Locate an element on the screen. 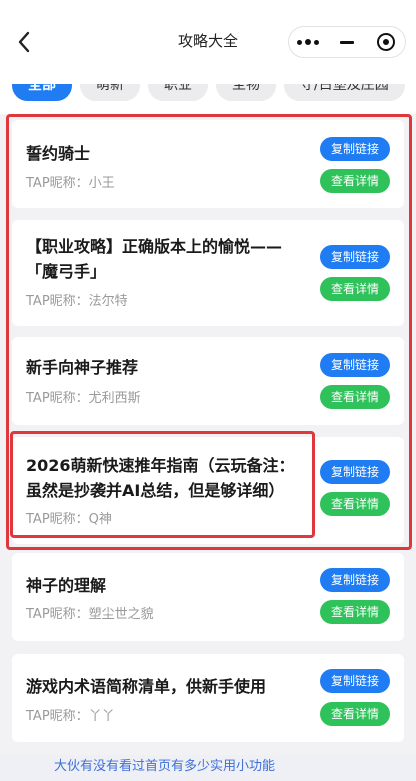 The height and width of the screenshot is (781, 416). article-author: TAP昵称：塑尘世之貌 is located at coordinates (90, 614).